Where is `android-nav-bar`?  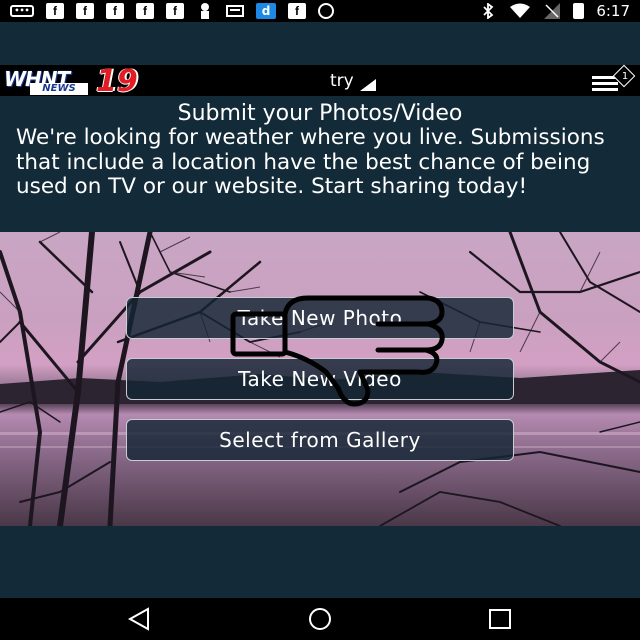 android-nav-bar is located at coordinates (320, 619).